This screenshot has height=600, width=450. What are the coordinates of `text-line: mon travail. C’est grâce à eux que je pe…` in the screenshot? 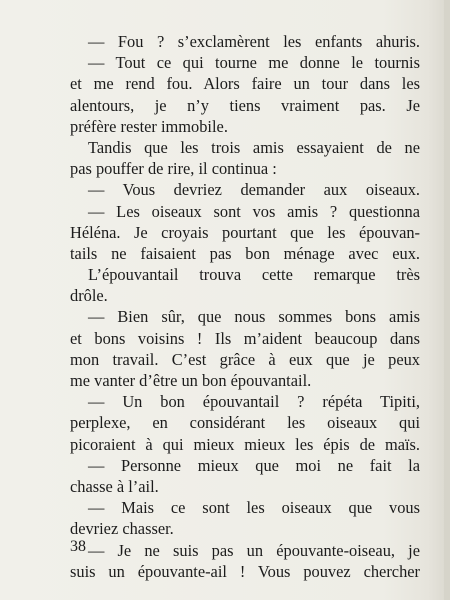 It's located at (245, 359).